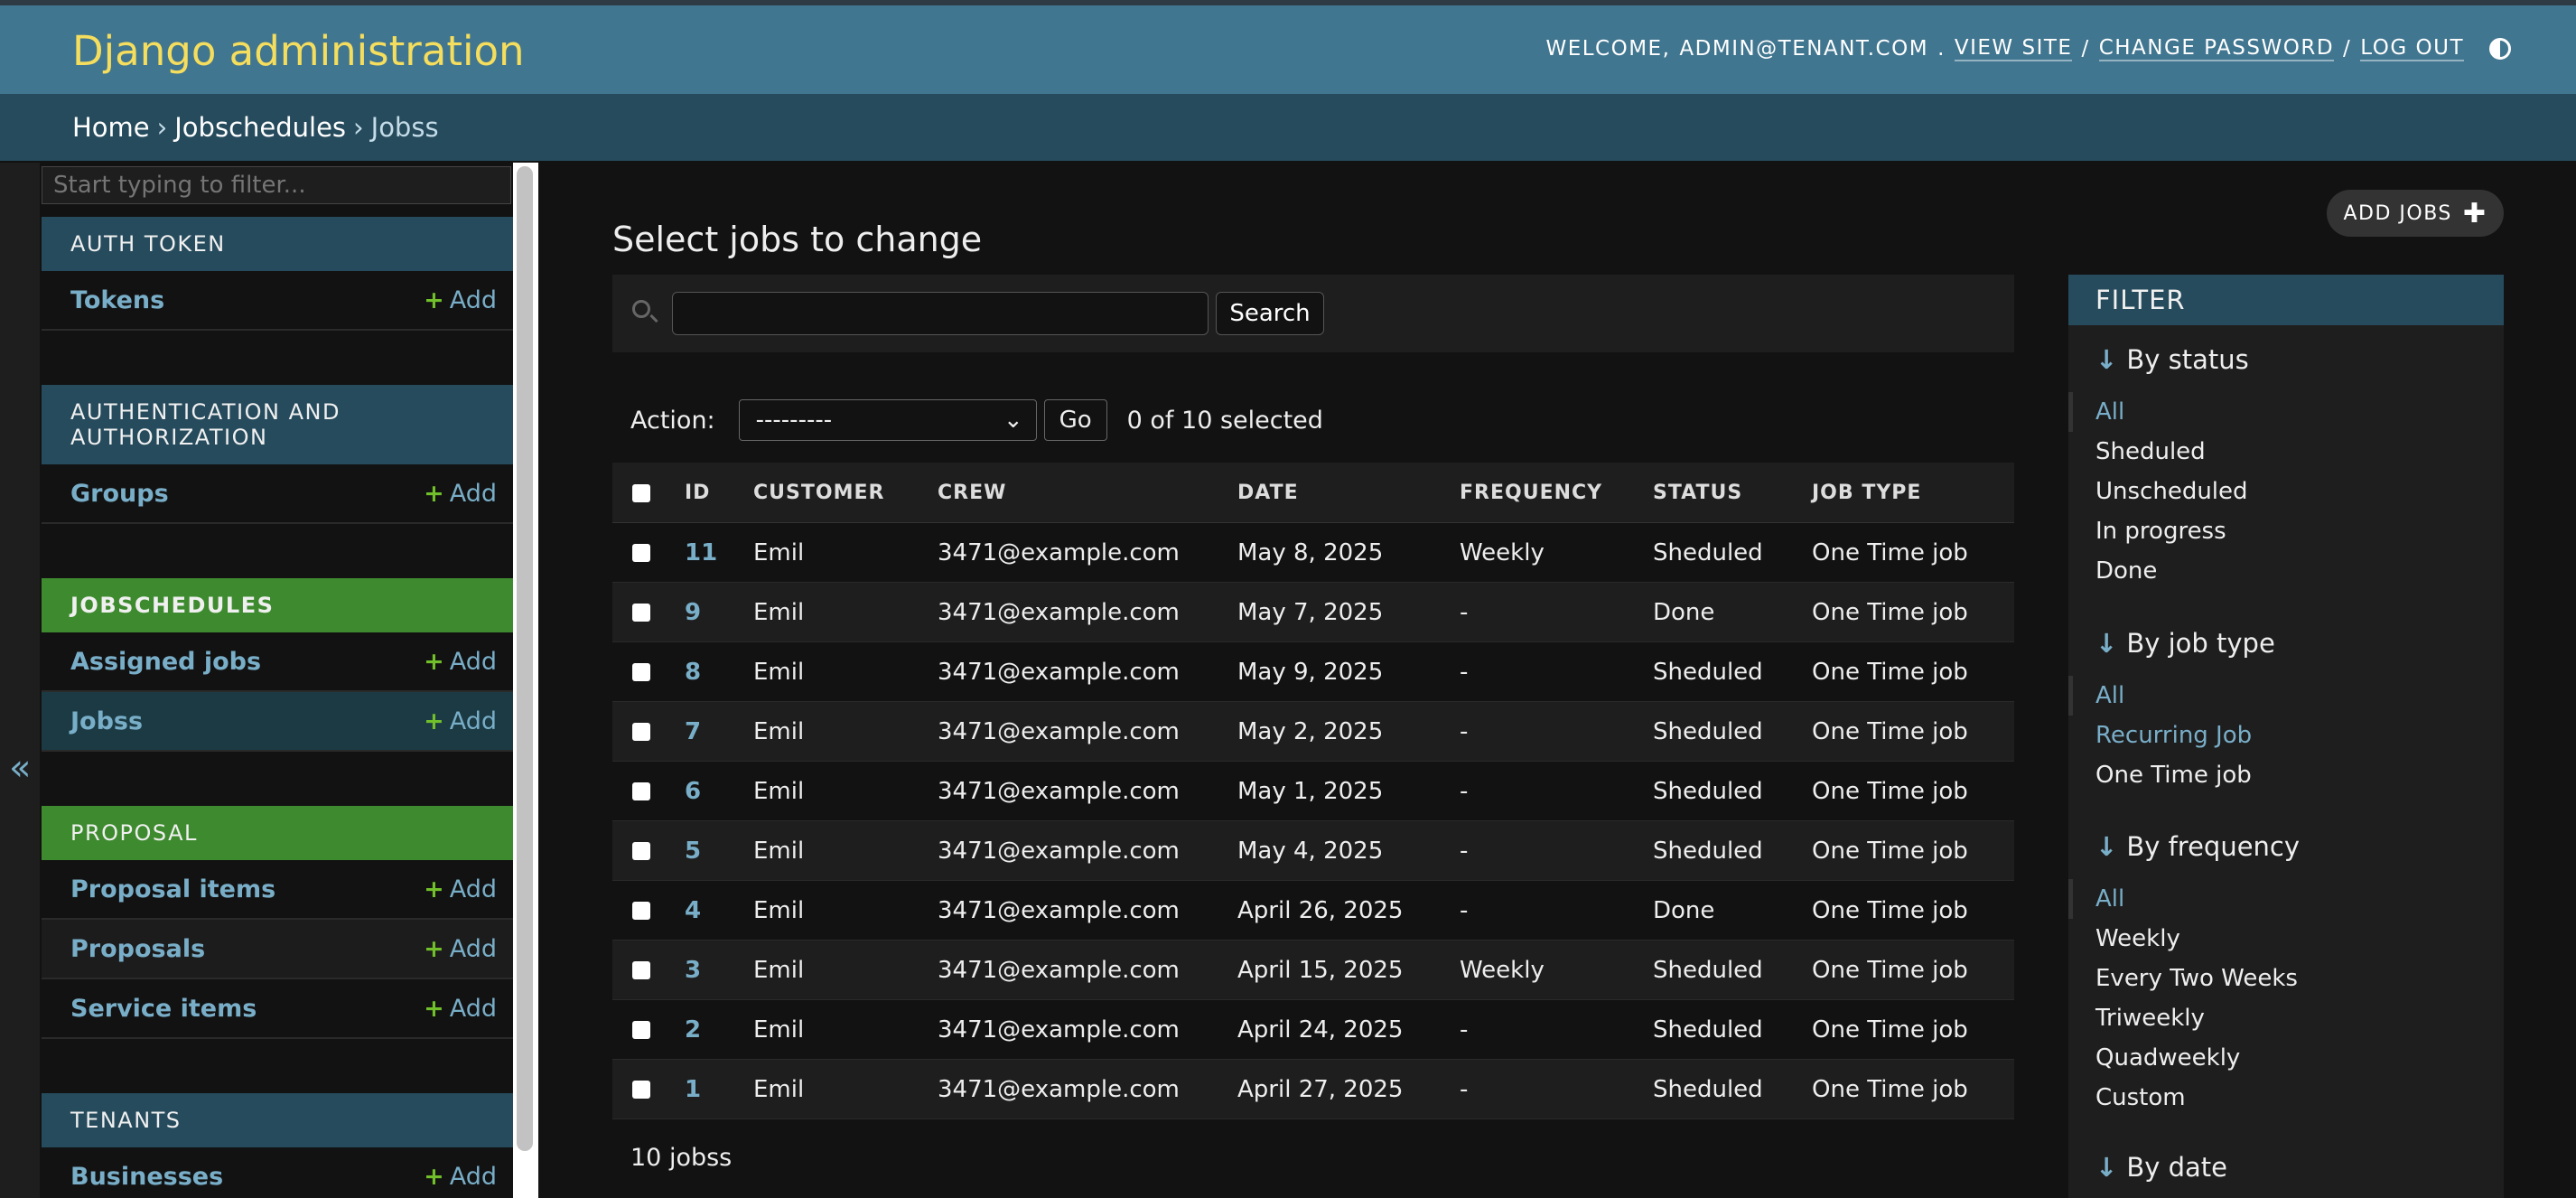  What do you see at coordinates (20, 768) in the screenshot?
I see `collapse-sidebar-icon: «` at bounding box center [20, 768].